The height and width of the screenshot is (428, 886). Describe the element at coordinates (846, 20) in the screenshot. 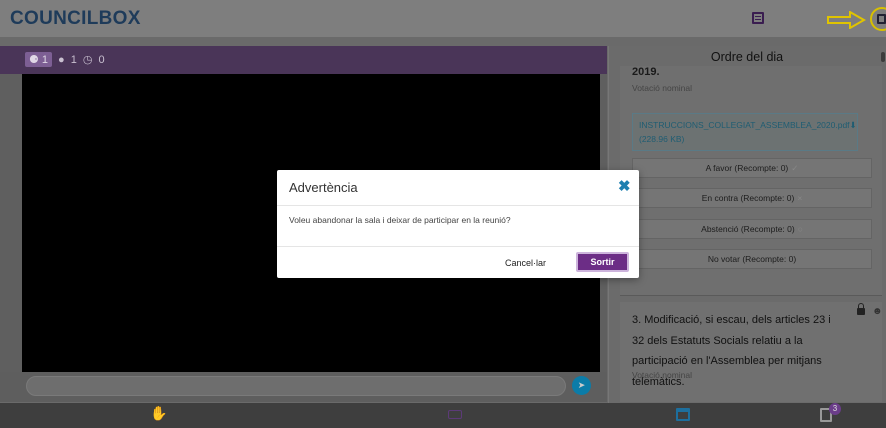

I see `arrow-right-icon` at that location.